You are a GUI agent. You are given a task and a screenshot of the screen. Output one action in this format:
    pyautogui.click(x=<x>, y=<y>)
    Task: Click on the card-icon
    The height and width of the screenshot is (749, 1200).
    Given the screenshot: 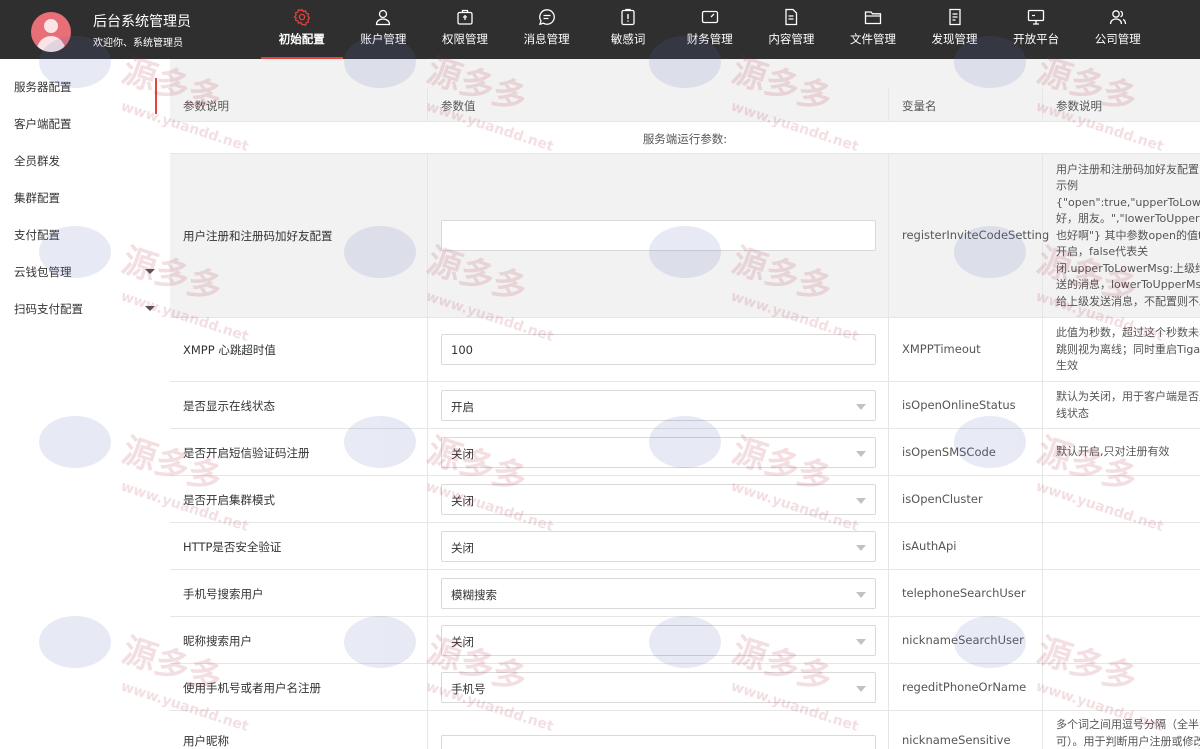 What is the action you would take?
    pyautogui.click(x=709, y=17)
    